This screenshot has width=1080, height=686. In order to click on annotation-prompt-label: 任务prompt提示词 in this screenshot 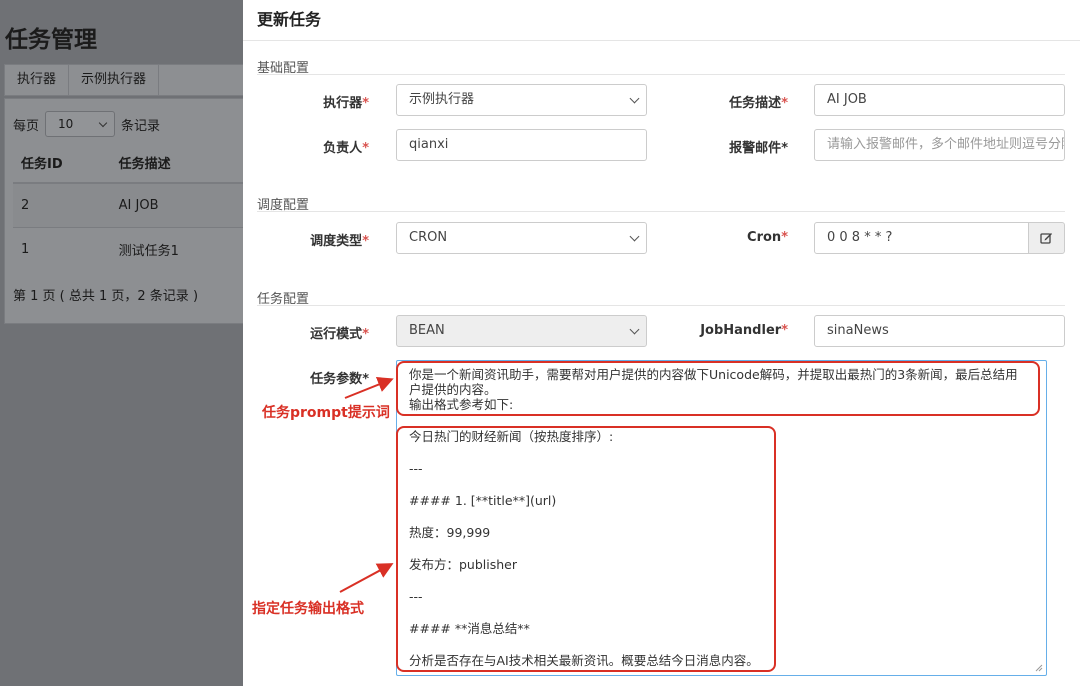, I will do `click(326, 413)`.